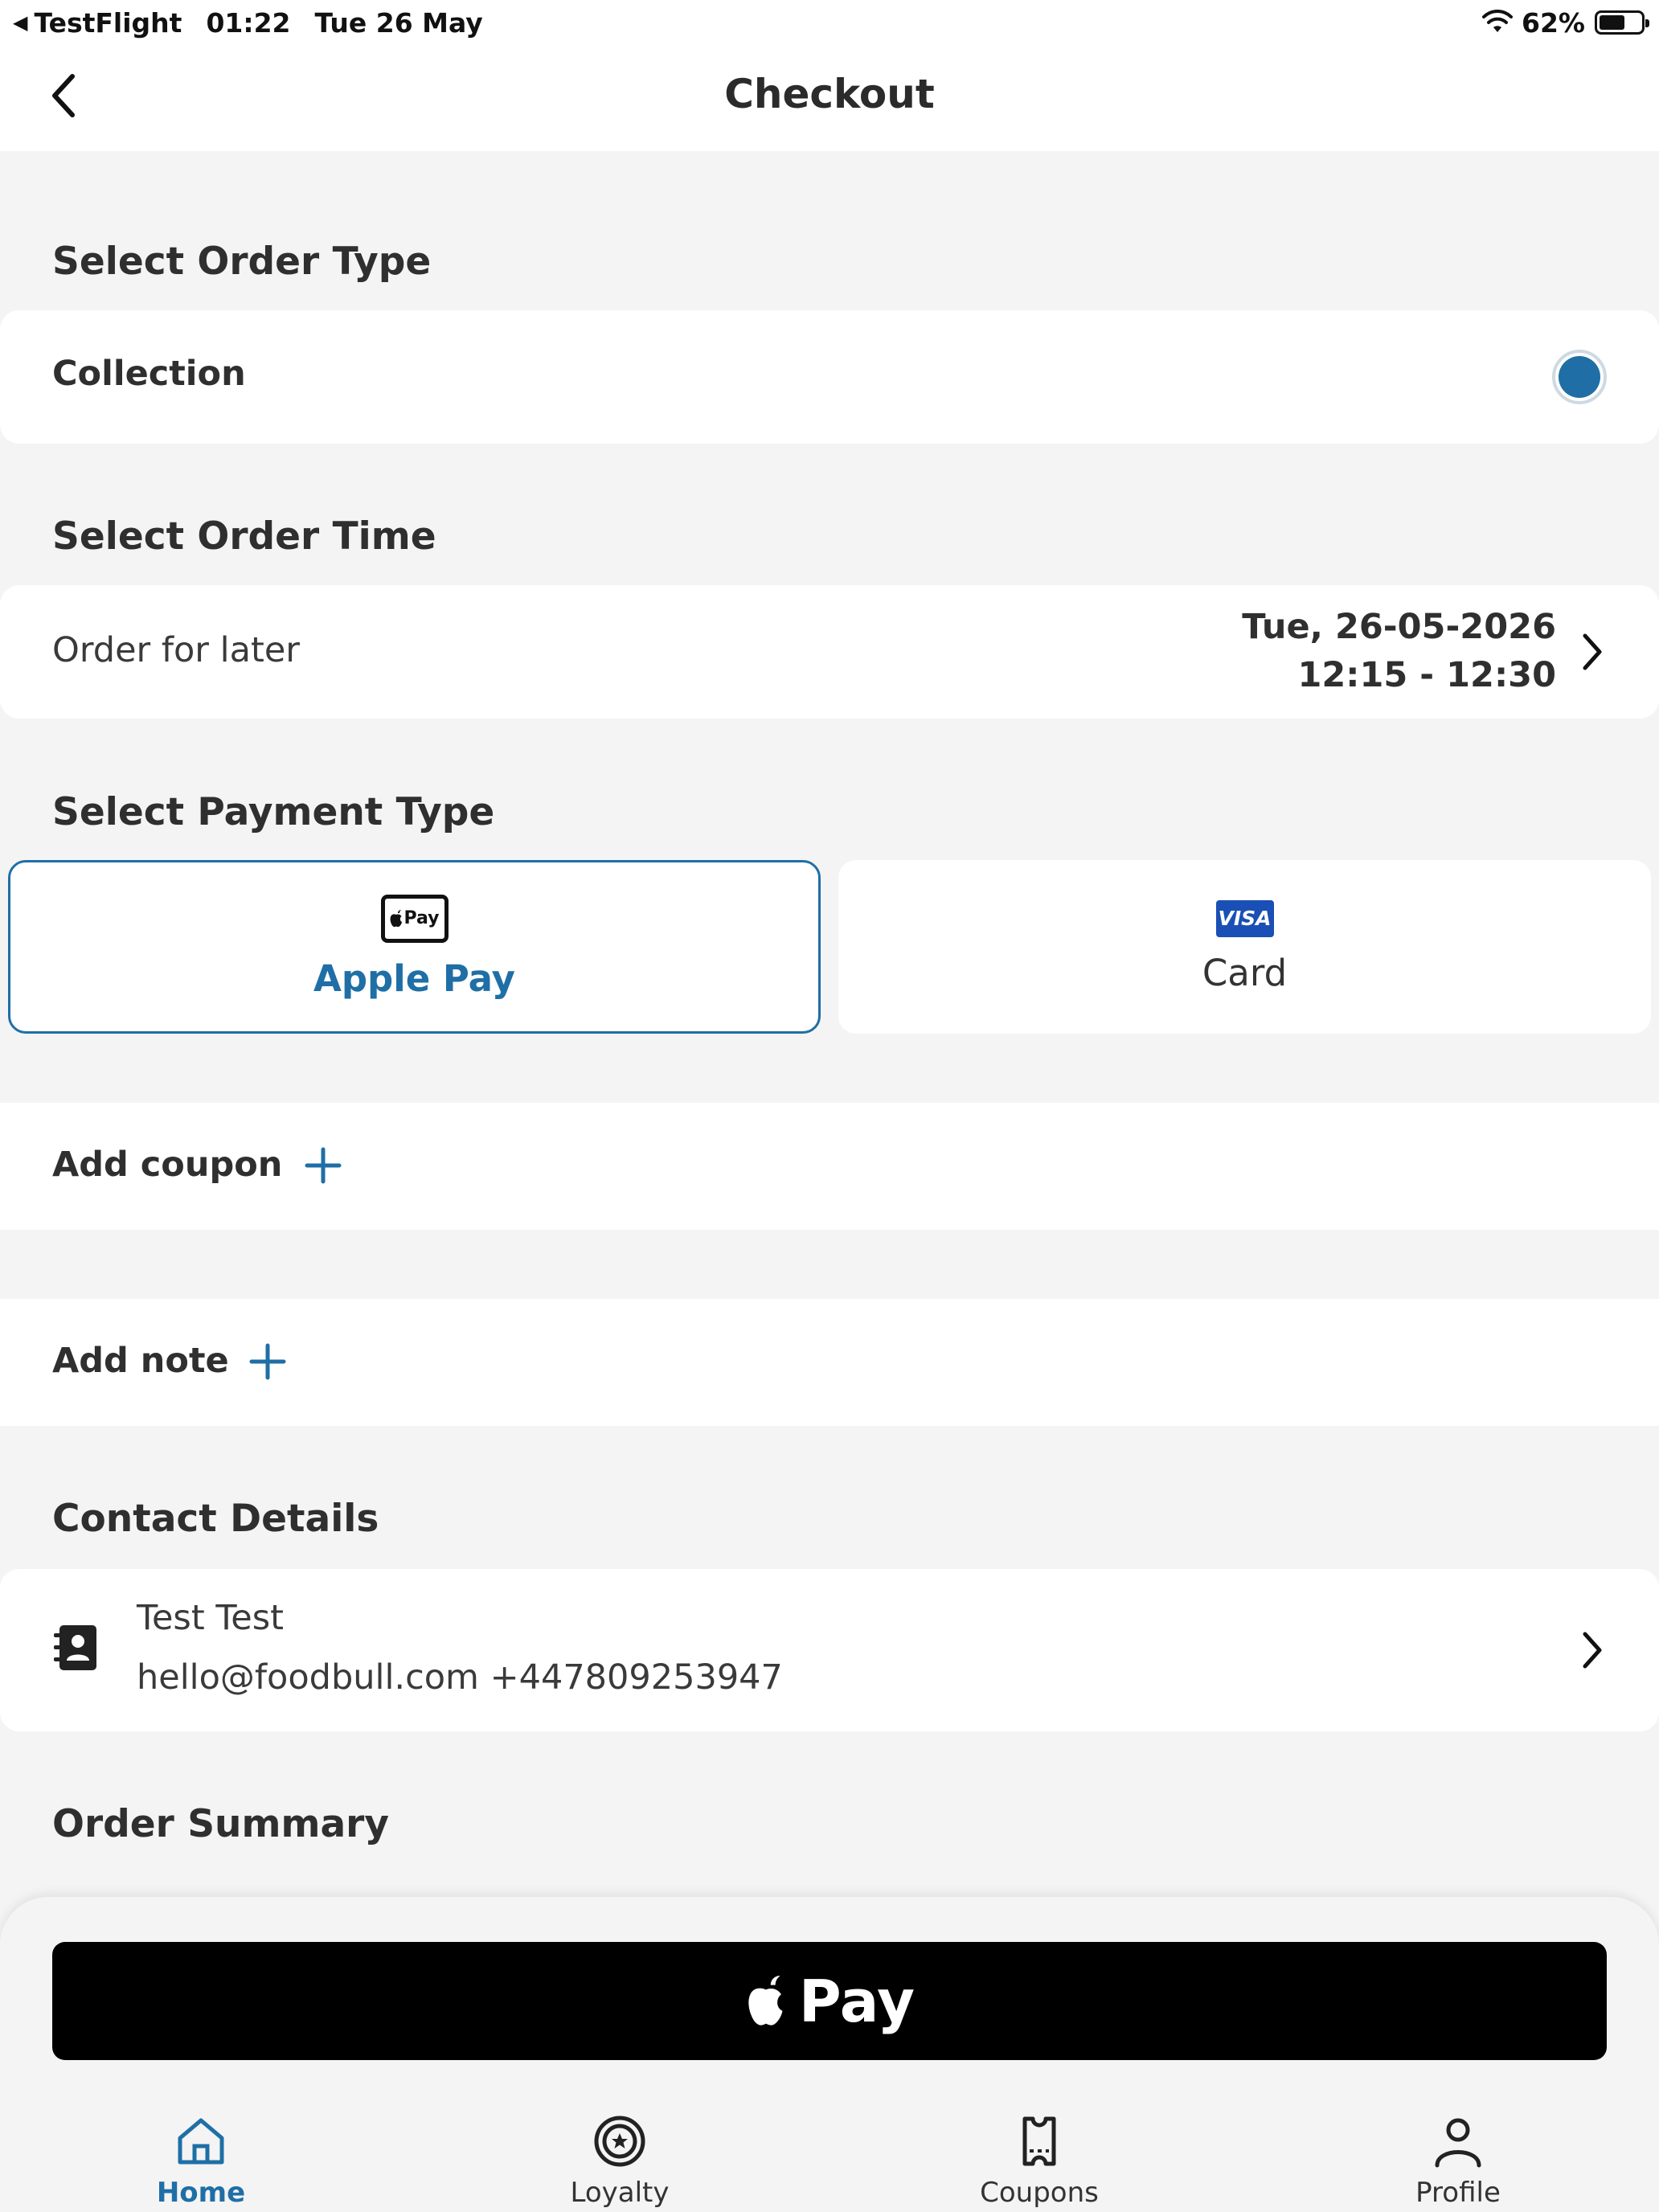 This screenshot has height=2212, width=1659. Describe the element at coordinates (1497, 21) in the screenshot. I see `wifi-icon` at that location.